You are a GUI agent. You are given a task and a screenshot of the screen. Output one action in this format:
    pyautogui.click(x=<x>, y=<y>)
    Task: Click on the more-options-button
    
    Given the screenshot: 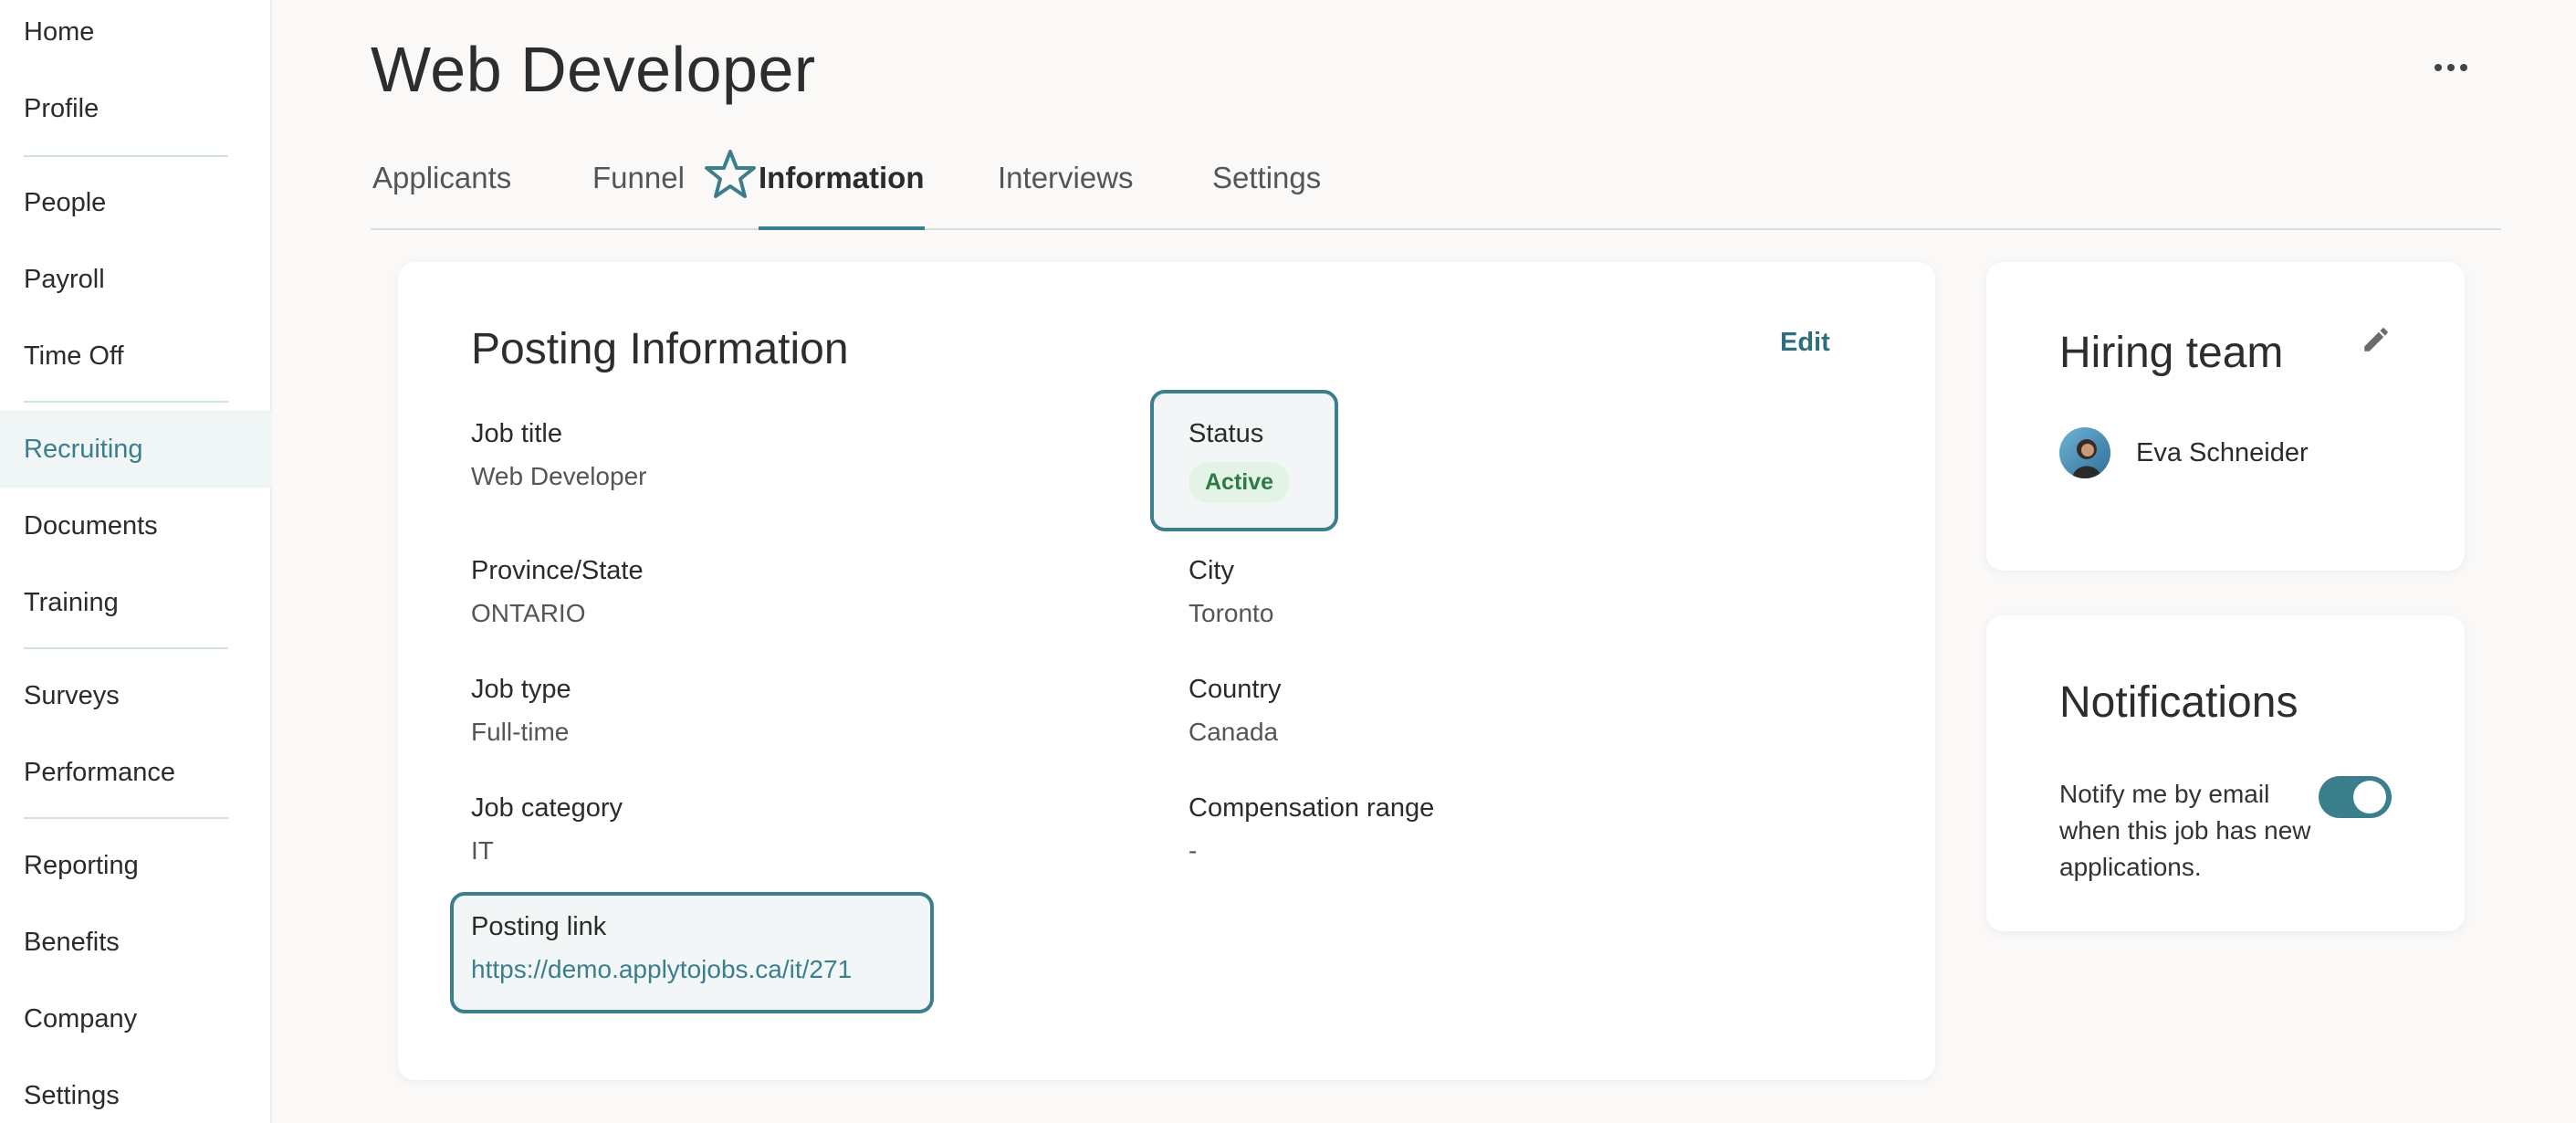 What is the action you would take?
    pyautogui.click(x=2451, y=67)
    